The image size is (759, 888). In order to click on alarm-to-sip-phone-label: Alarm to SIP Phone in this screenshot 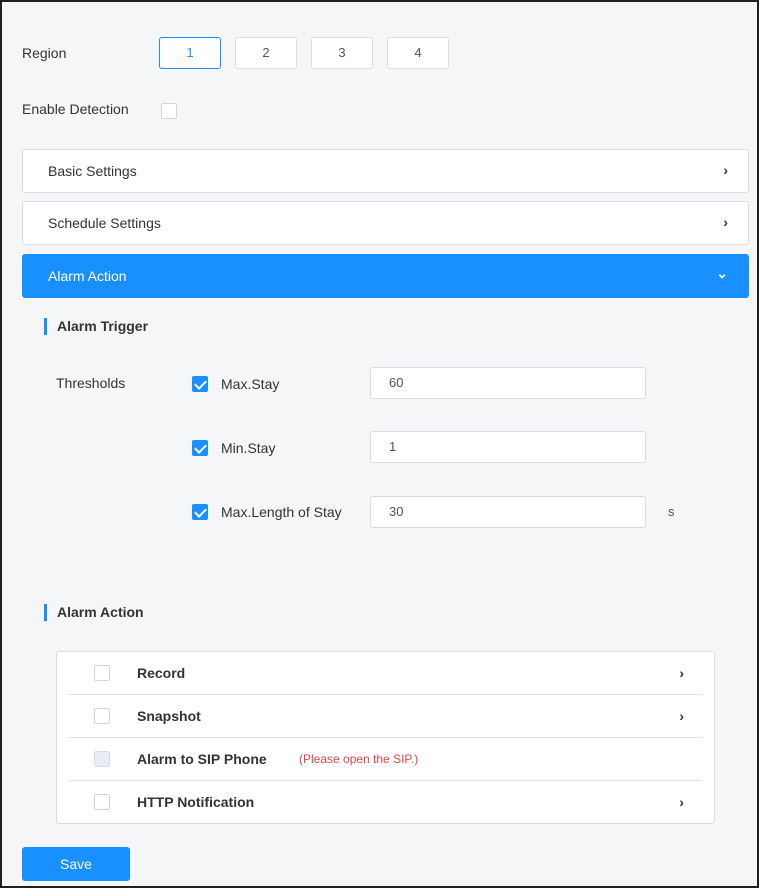, I will do `click(202, 759)`.